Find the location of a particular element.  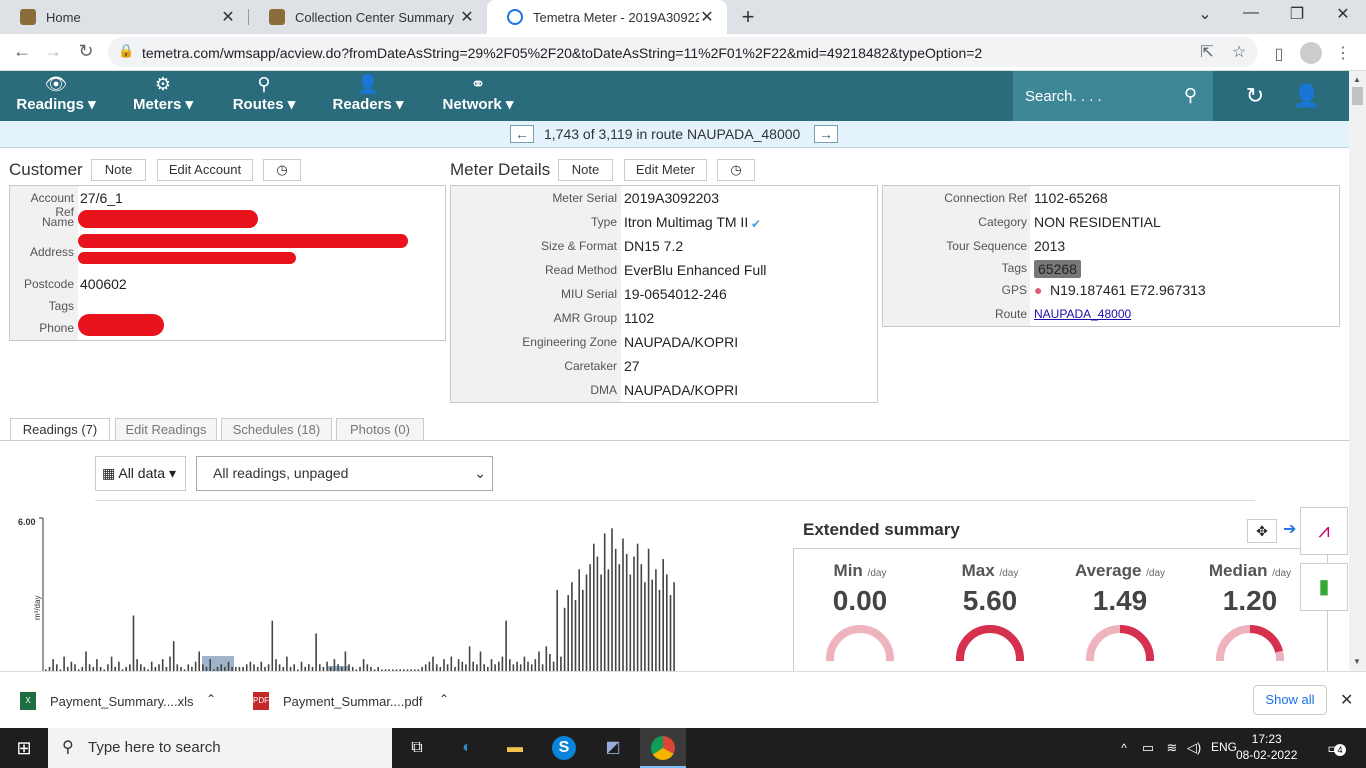

tag-badge: 65268 is located at coordinates (1057, 269).